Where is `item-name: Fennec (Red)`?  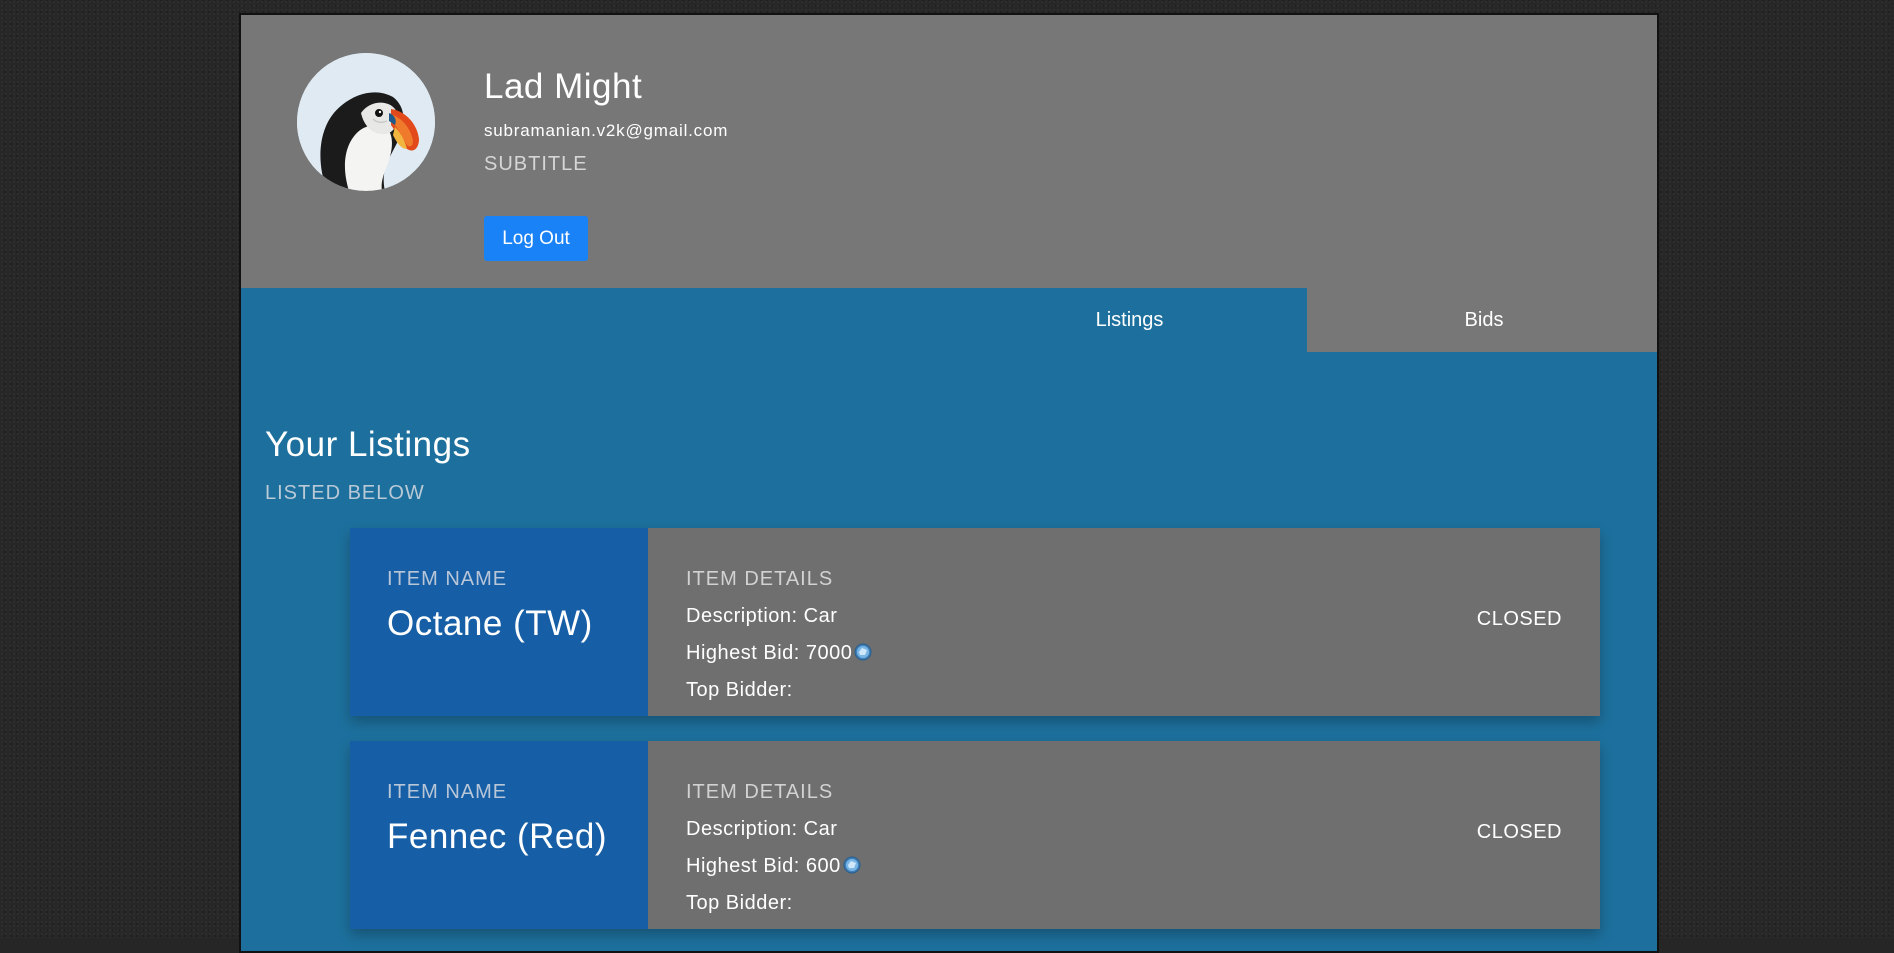 item-name: Fennec (Red) is located at coordinates (507, 837).